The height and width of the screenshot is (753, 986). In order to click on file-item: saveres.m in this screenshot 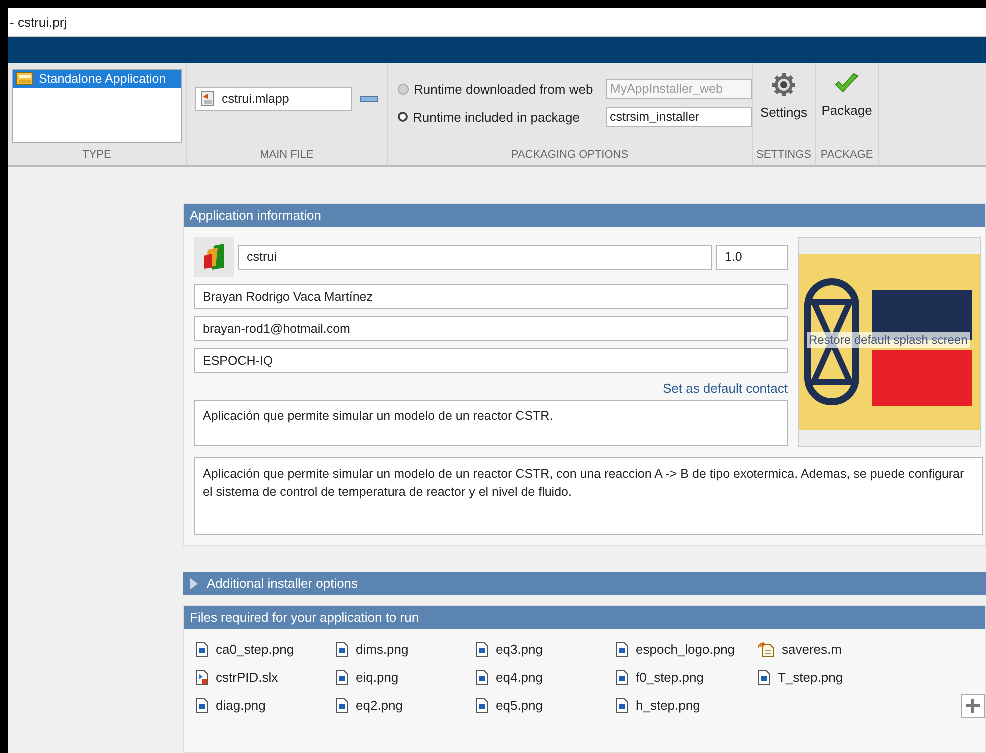, I will do `click(818, 649)`.